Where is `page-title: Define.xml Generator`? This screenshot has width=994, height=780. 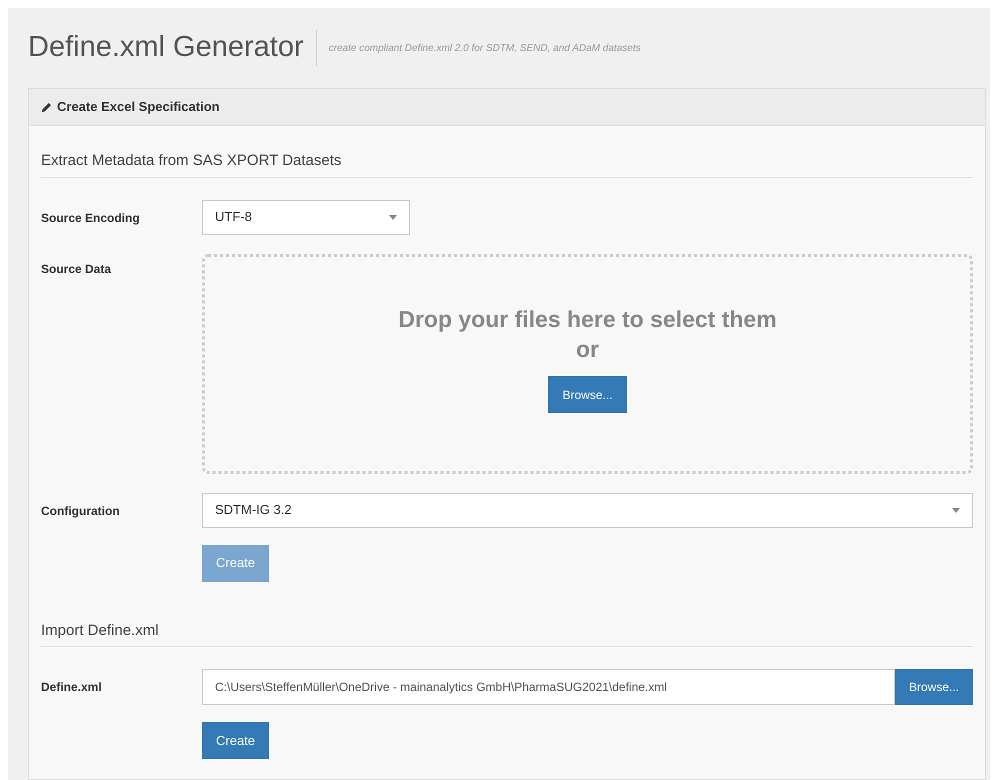 page-title: Define.xml Generator is located at coordinates (166, 48).